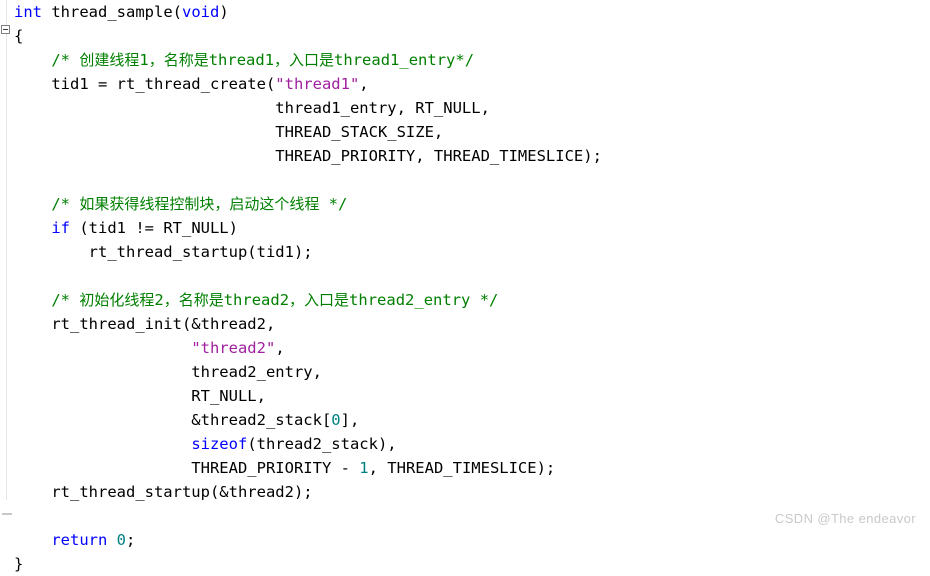 The height and width of the screenshot is (576, 930). Describe the element at coordinates (364, 468) in the screenshot. I see `code-token-num: 1` at that location.